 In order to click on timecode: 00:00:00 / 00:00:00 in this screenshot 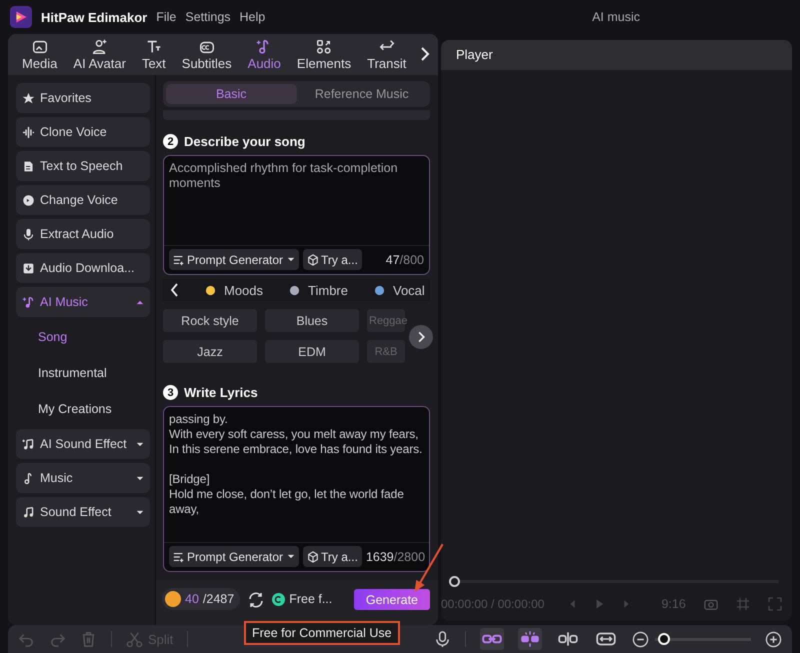, I will do `click(492, 604)`.